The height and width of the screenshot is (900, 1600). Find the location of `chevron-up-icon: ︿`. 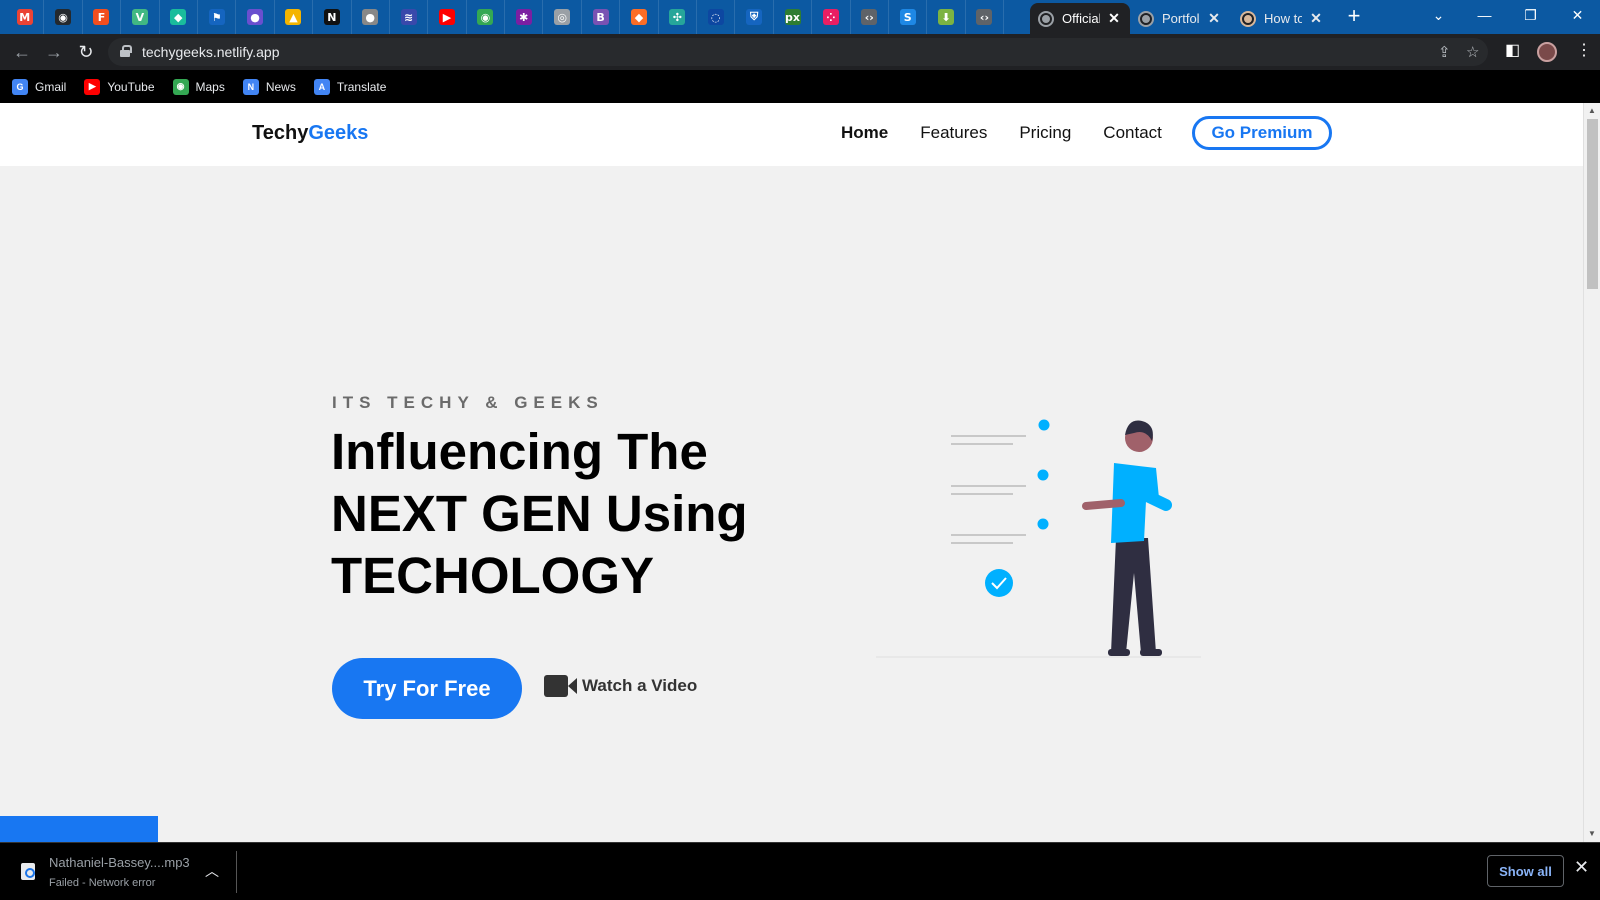

chevron-up-icon: ︿ is located at coordinates (212, 871).